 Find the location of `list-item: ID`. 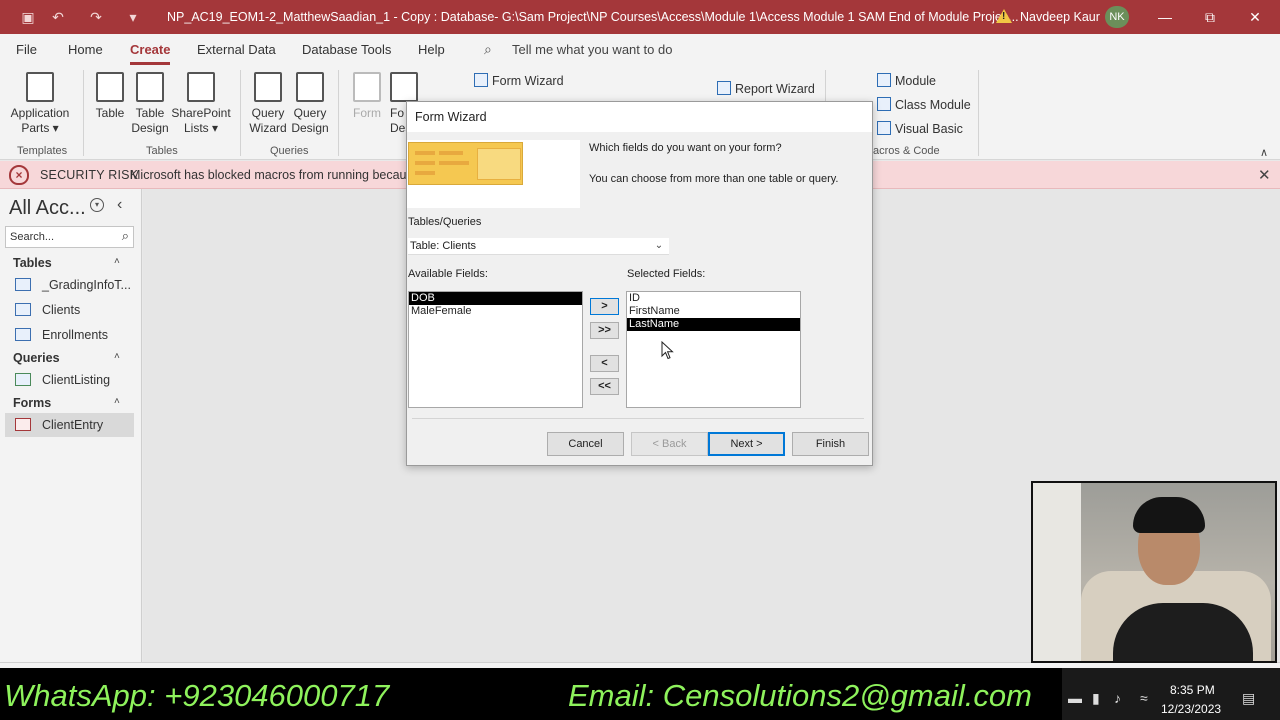

list-item: ID is located at coordinates (713, 298).